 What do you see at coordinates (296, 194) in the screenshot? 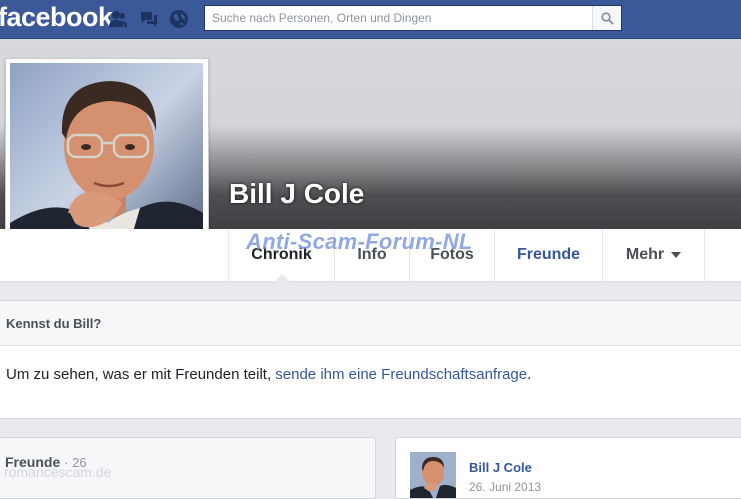
I see `profile-name: Bill J Cole` at bounding box center [296, 194].